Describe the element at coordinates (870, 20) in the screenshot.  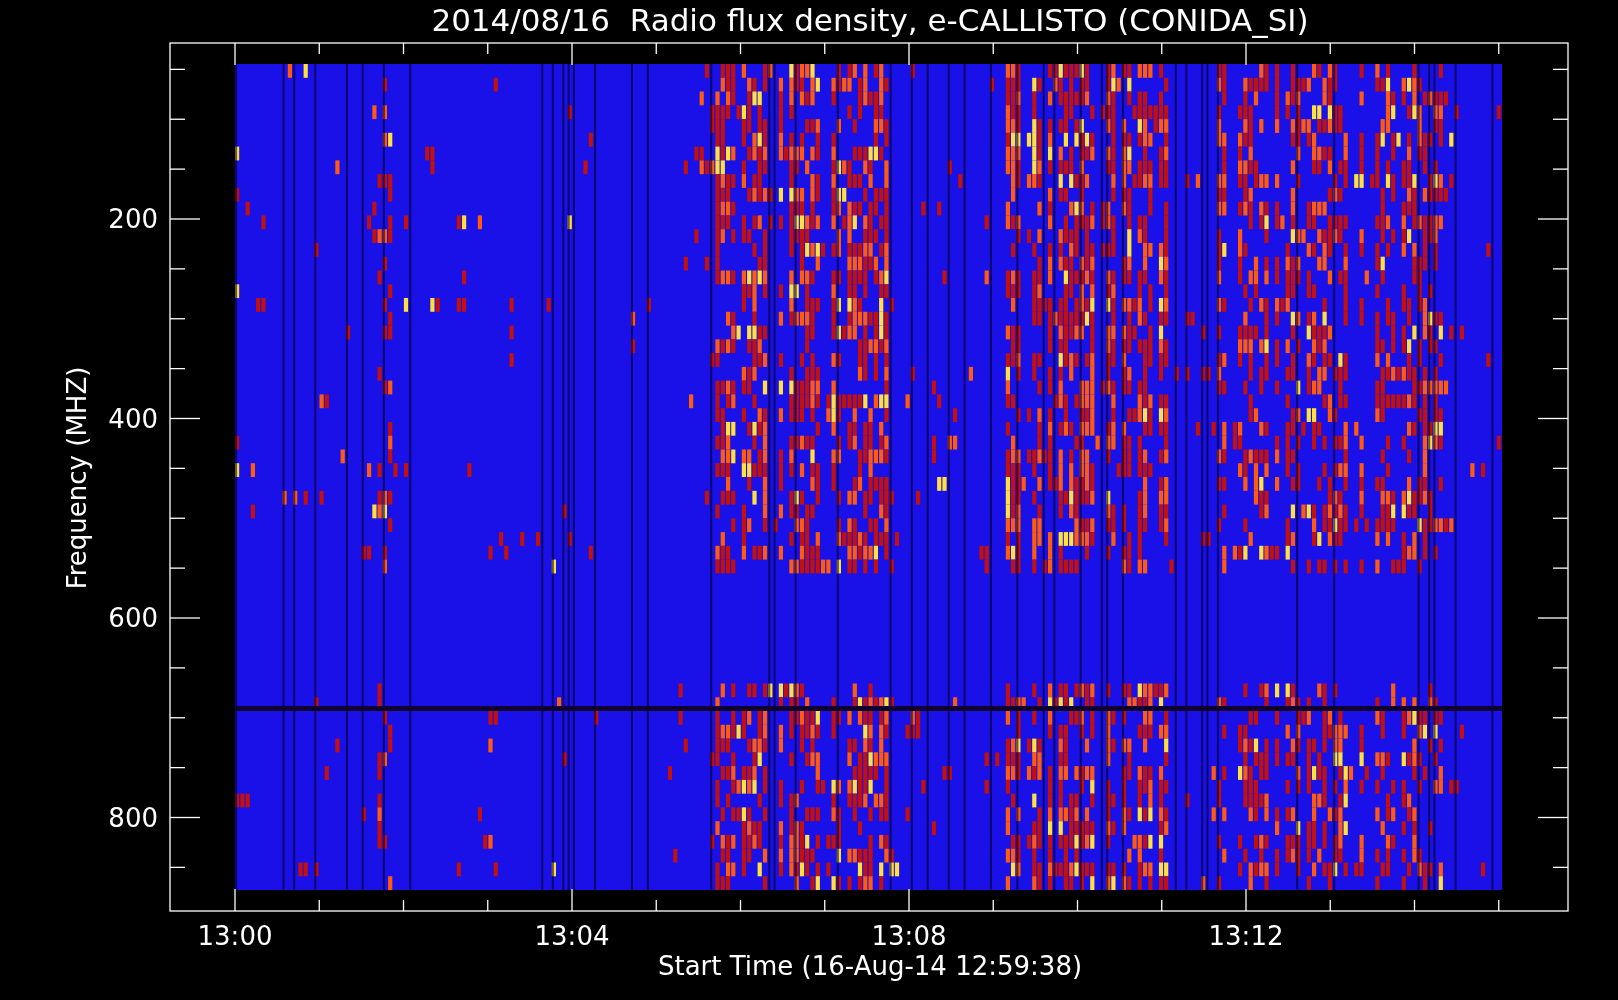
I see `chart-title: 2014/08/16 Radio flux density, e-CALLISTO (CONIDA_SI)` at that location.